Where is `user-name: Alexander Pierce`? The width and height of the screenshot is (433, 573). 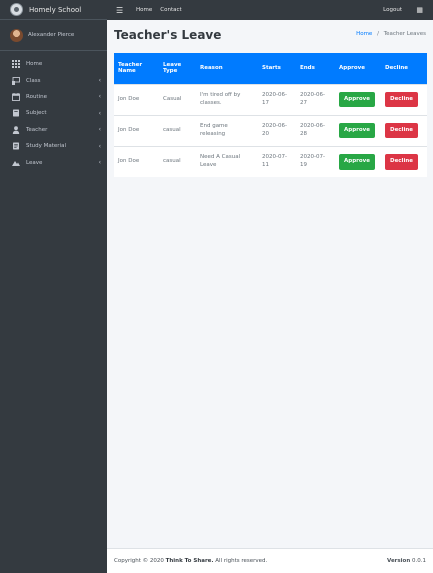
user-name: Alexander Pierce is located at coordinates (51, 35).